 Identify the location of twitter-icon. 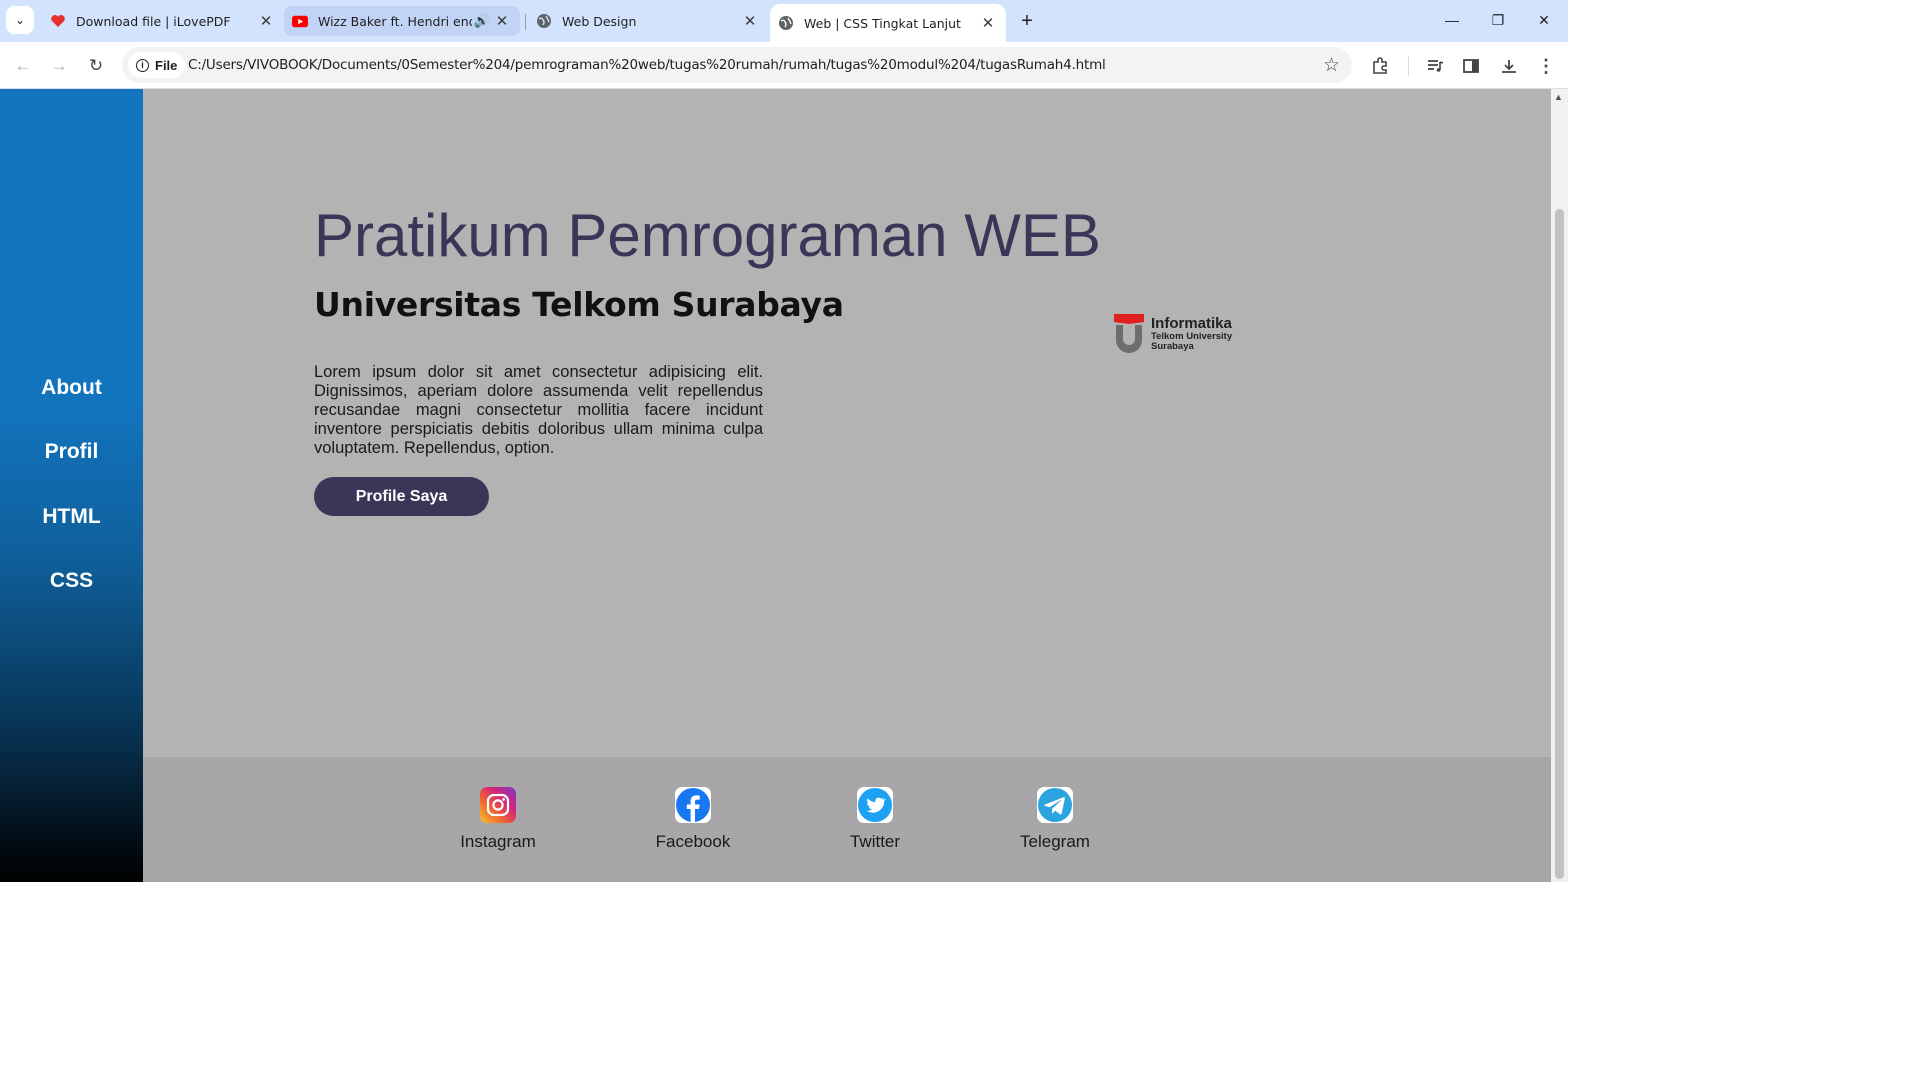
(875, 805).